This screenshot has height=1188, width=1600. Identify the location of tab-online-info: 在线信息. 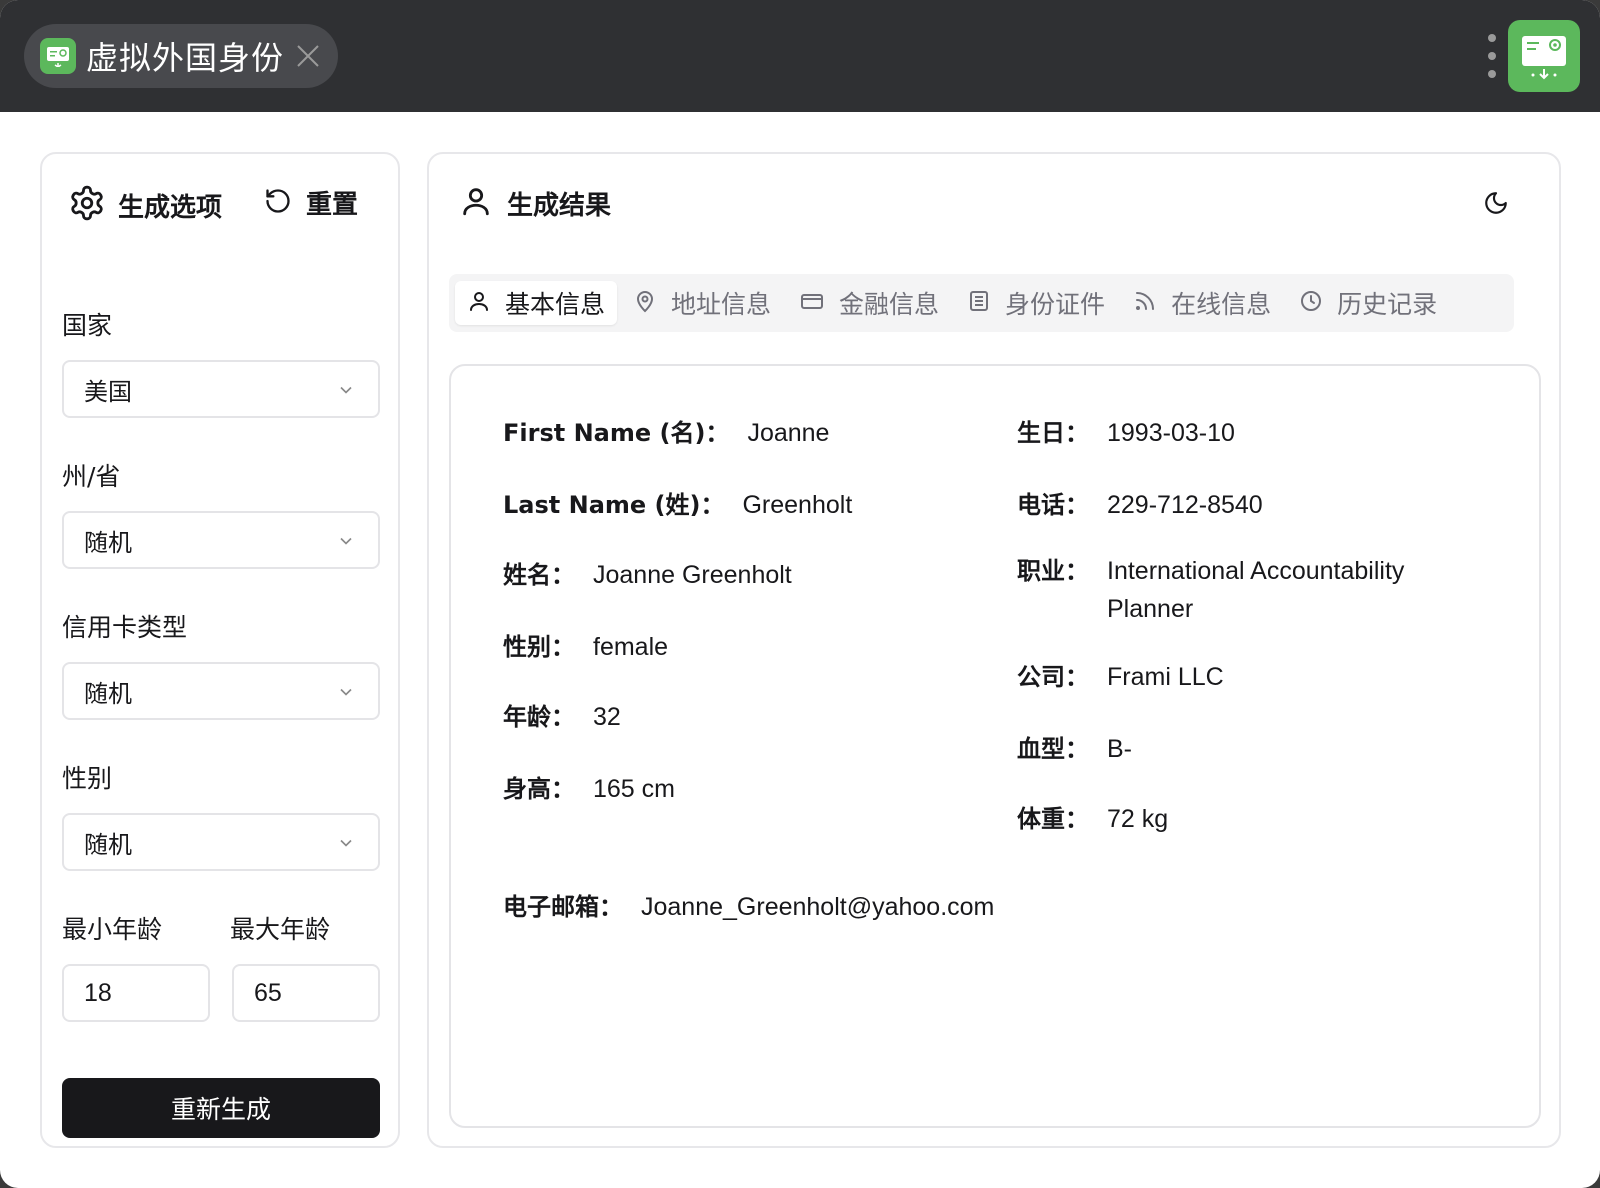
(1202, 303).